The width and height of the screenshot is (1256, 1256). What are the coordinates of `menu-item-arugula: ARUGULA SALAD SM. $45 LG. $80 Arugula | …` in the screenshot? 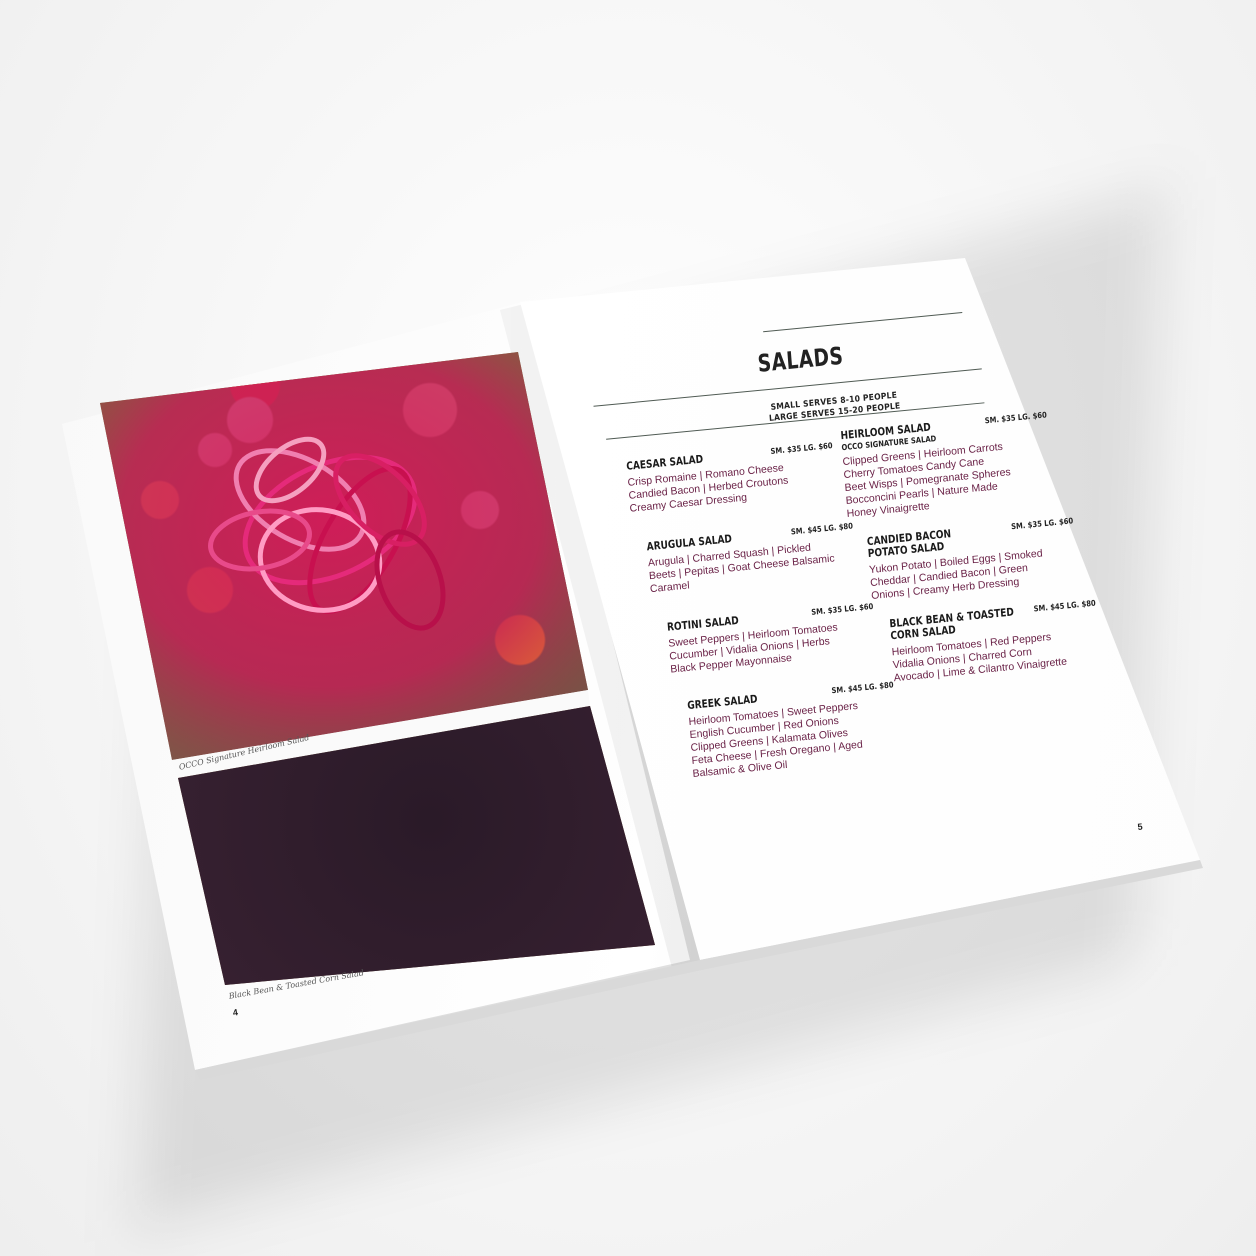 It's located at (755, 558).